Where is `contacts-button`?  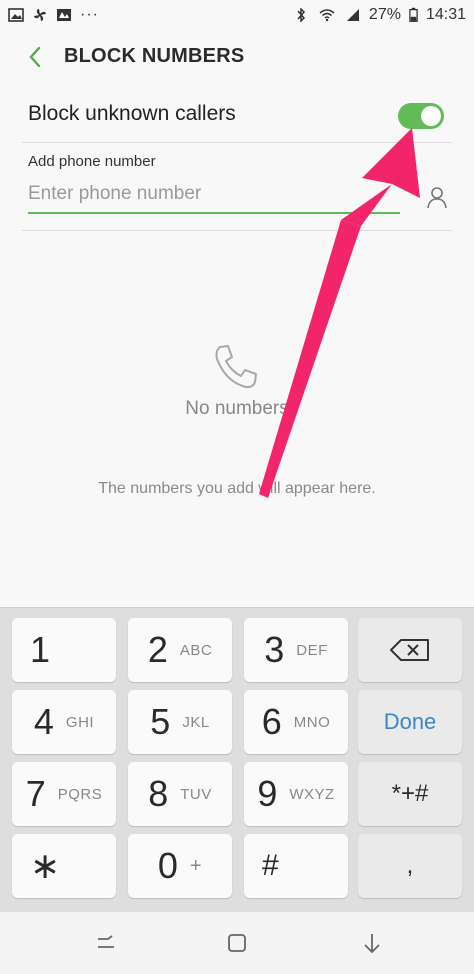 contacts-button is located at coordinates (437, 197).